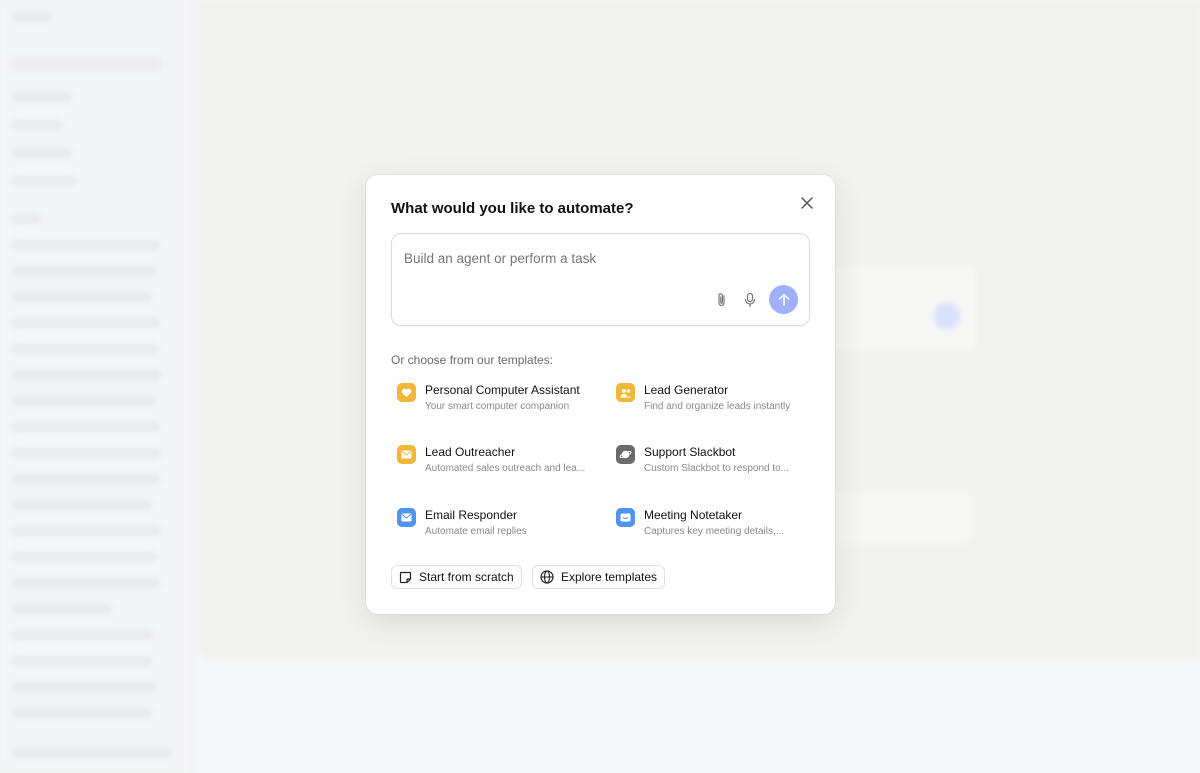  Describe the element at coordinates (547, 577) in the screenshot. I see `globe-icon` at that location.